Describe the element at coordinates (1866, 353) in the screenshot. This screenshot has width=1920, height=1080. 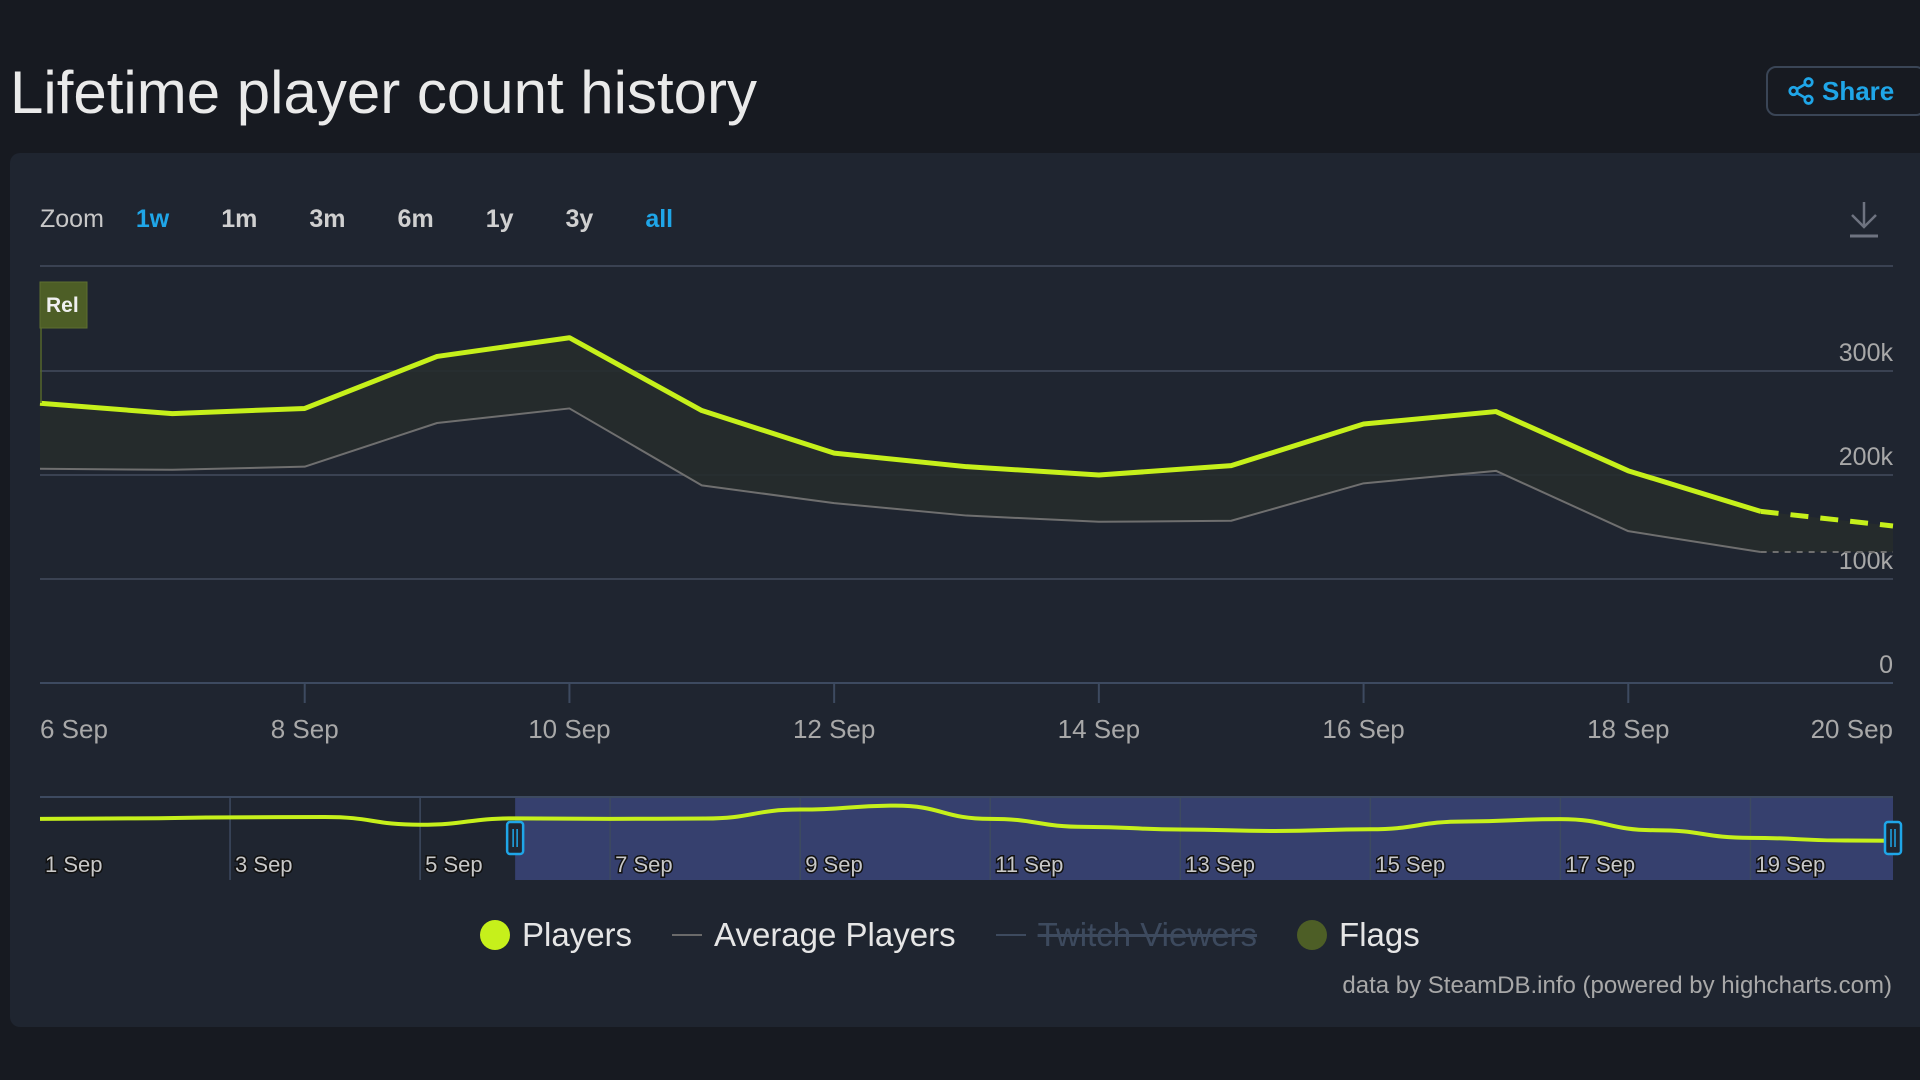
I see `y-tick-label: 300k` at that location.